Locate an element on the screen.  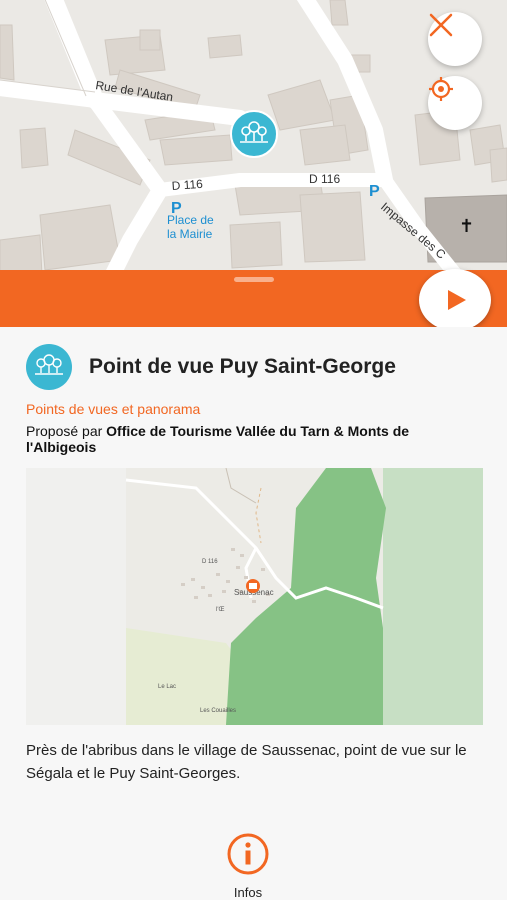
minimap-couailles-label: Les Couailles is located at coordinates (218, 711).